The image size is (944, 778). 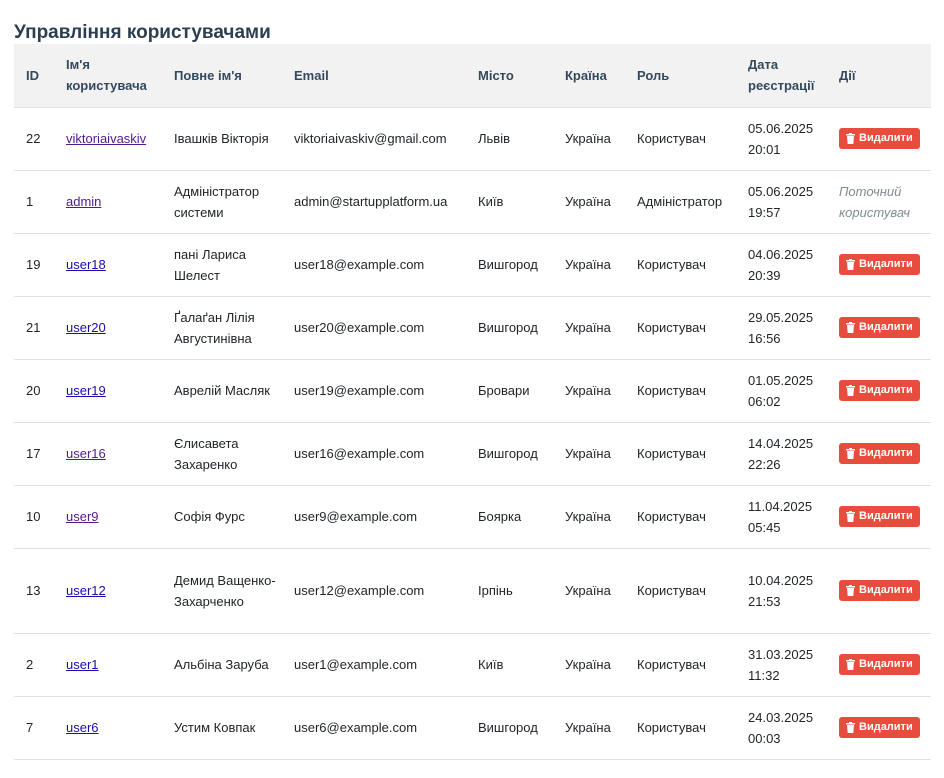 What do you see at coordinates (374, 265) in the screenshot?
I see `cell-email: user18@example.com` at bounding box center [374, 265].